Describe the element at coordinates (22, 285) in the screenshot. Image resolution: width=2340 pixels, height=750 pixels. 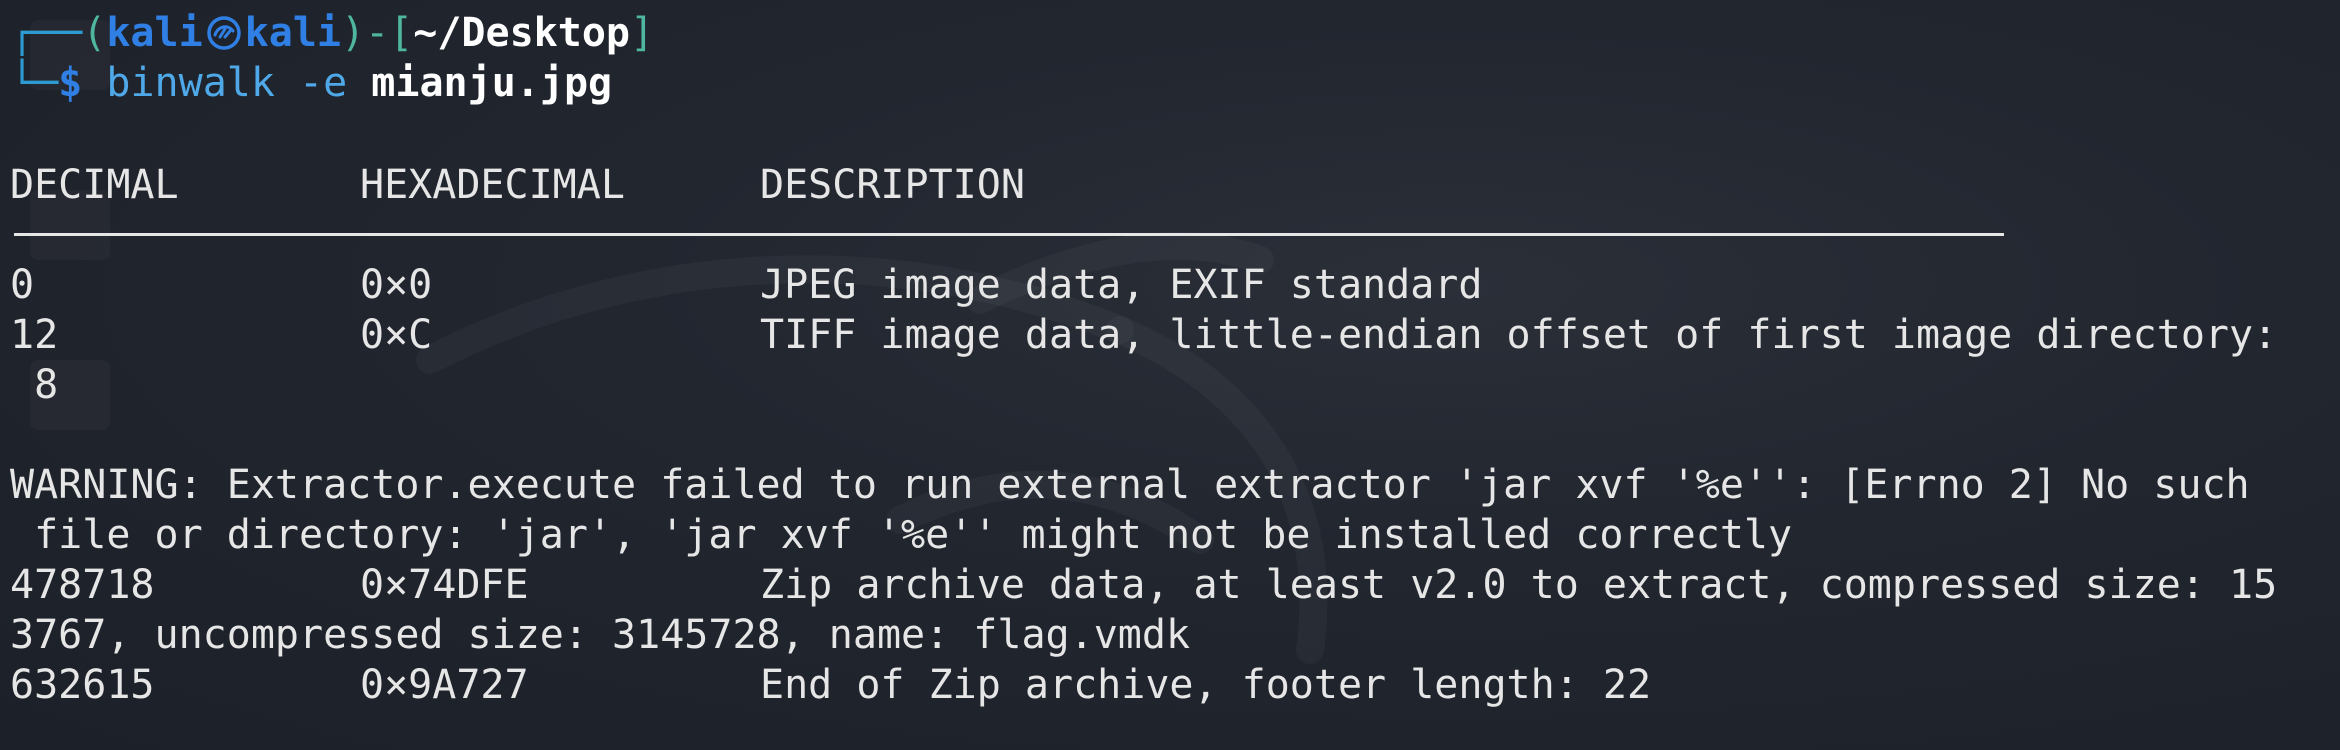
I see `row-decimal: 0` at that location.